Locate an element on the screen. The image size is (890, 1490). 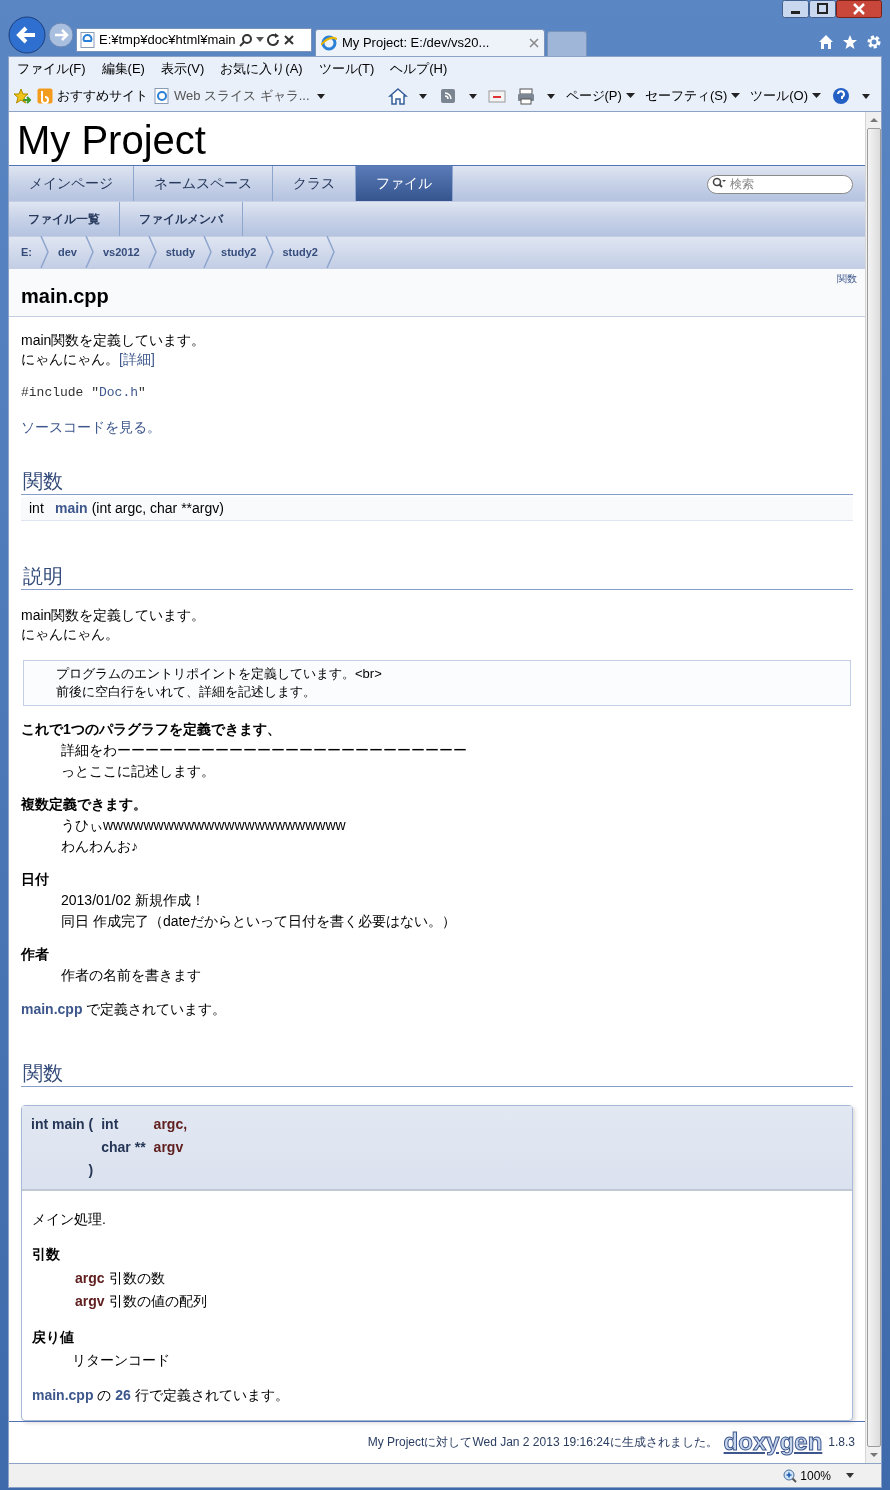
parameter-row-text: argv 引数の値の配列 is located at coordinates (141, 1301).